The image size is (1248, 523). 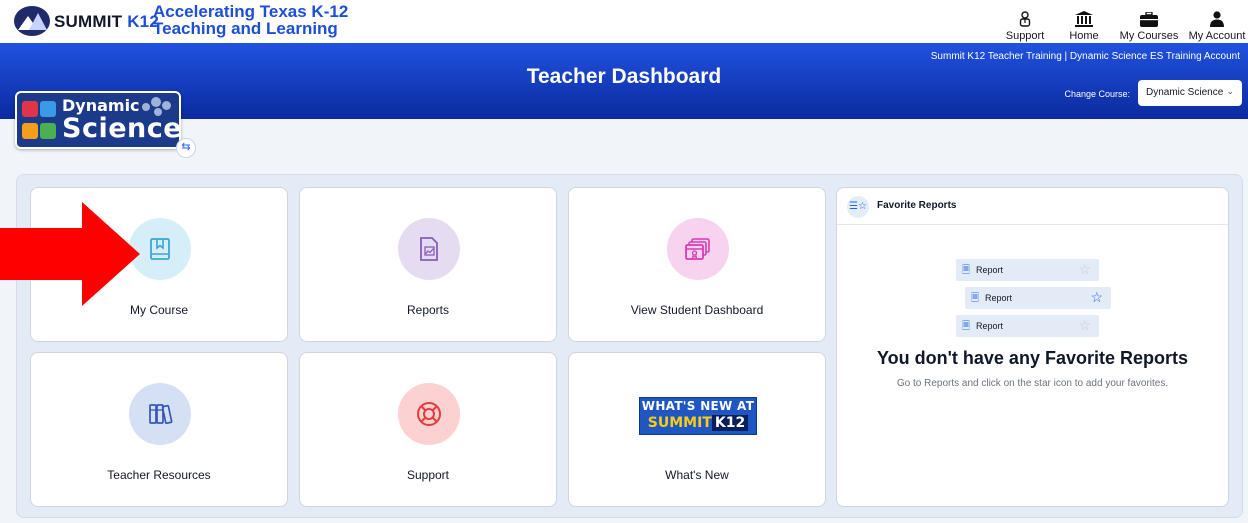 I want to click on whats-new-badge-line-2: SUMMIT K12, so click(x=698, y=423).